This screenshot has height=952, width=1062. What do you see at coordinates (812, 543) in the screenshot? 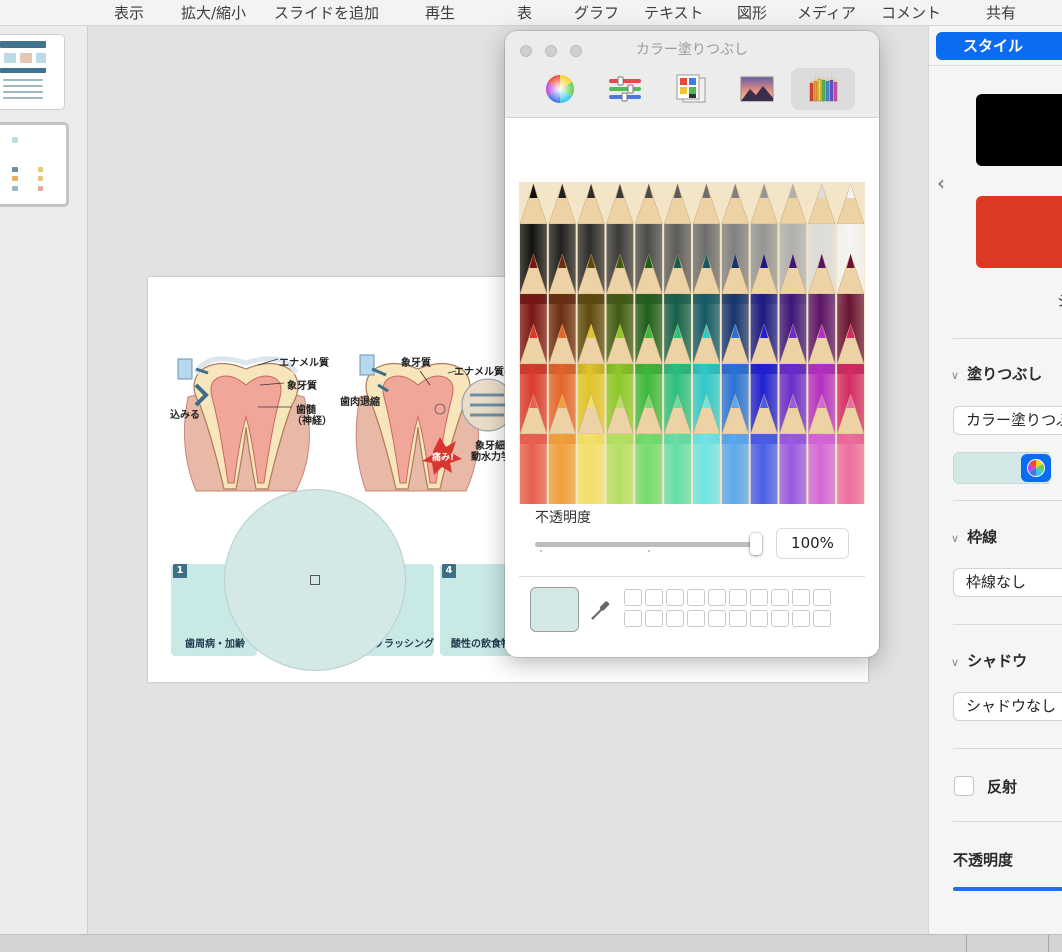
I see `opacity-value-field: 100%` at bounding box center [812, 543].